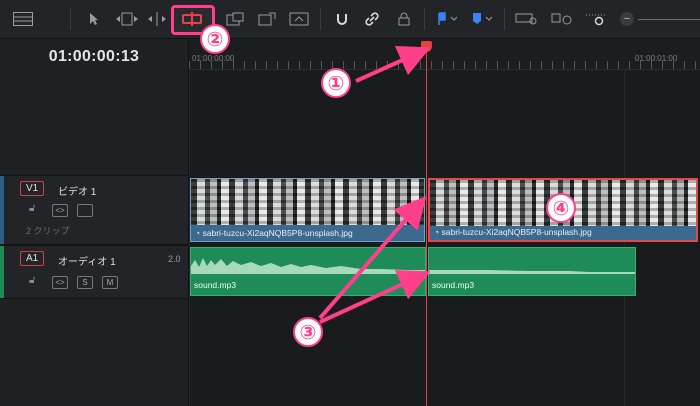 The width and height of the screenshot is (700, 406). I want to click on ruler-start-label: 01:00:00:00, so click(213, 58).